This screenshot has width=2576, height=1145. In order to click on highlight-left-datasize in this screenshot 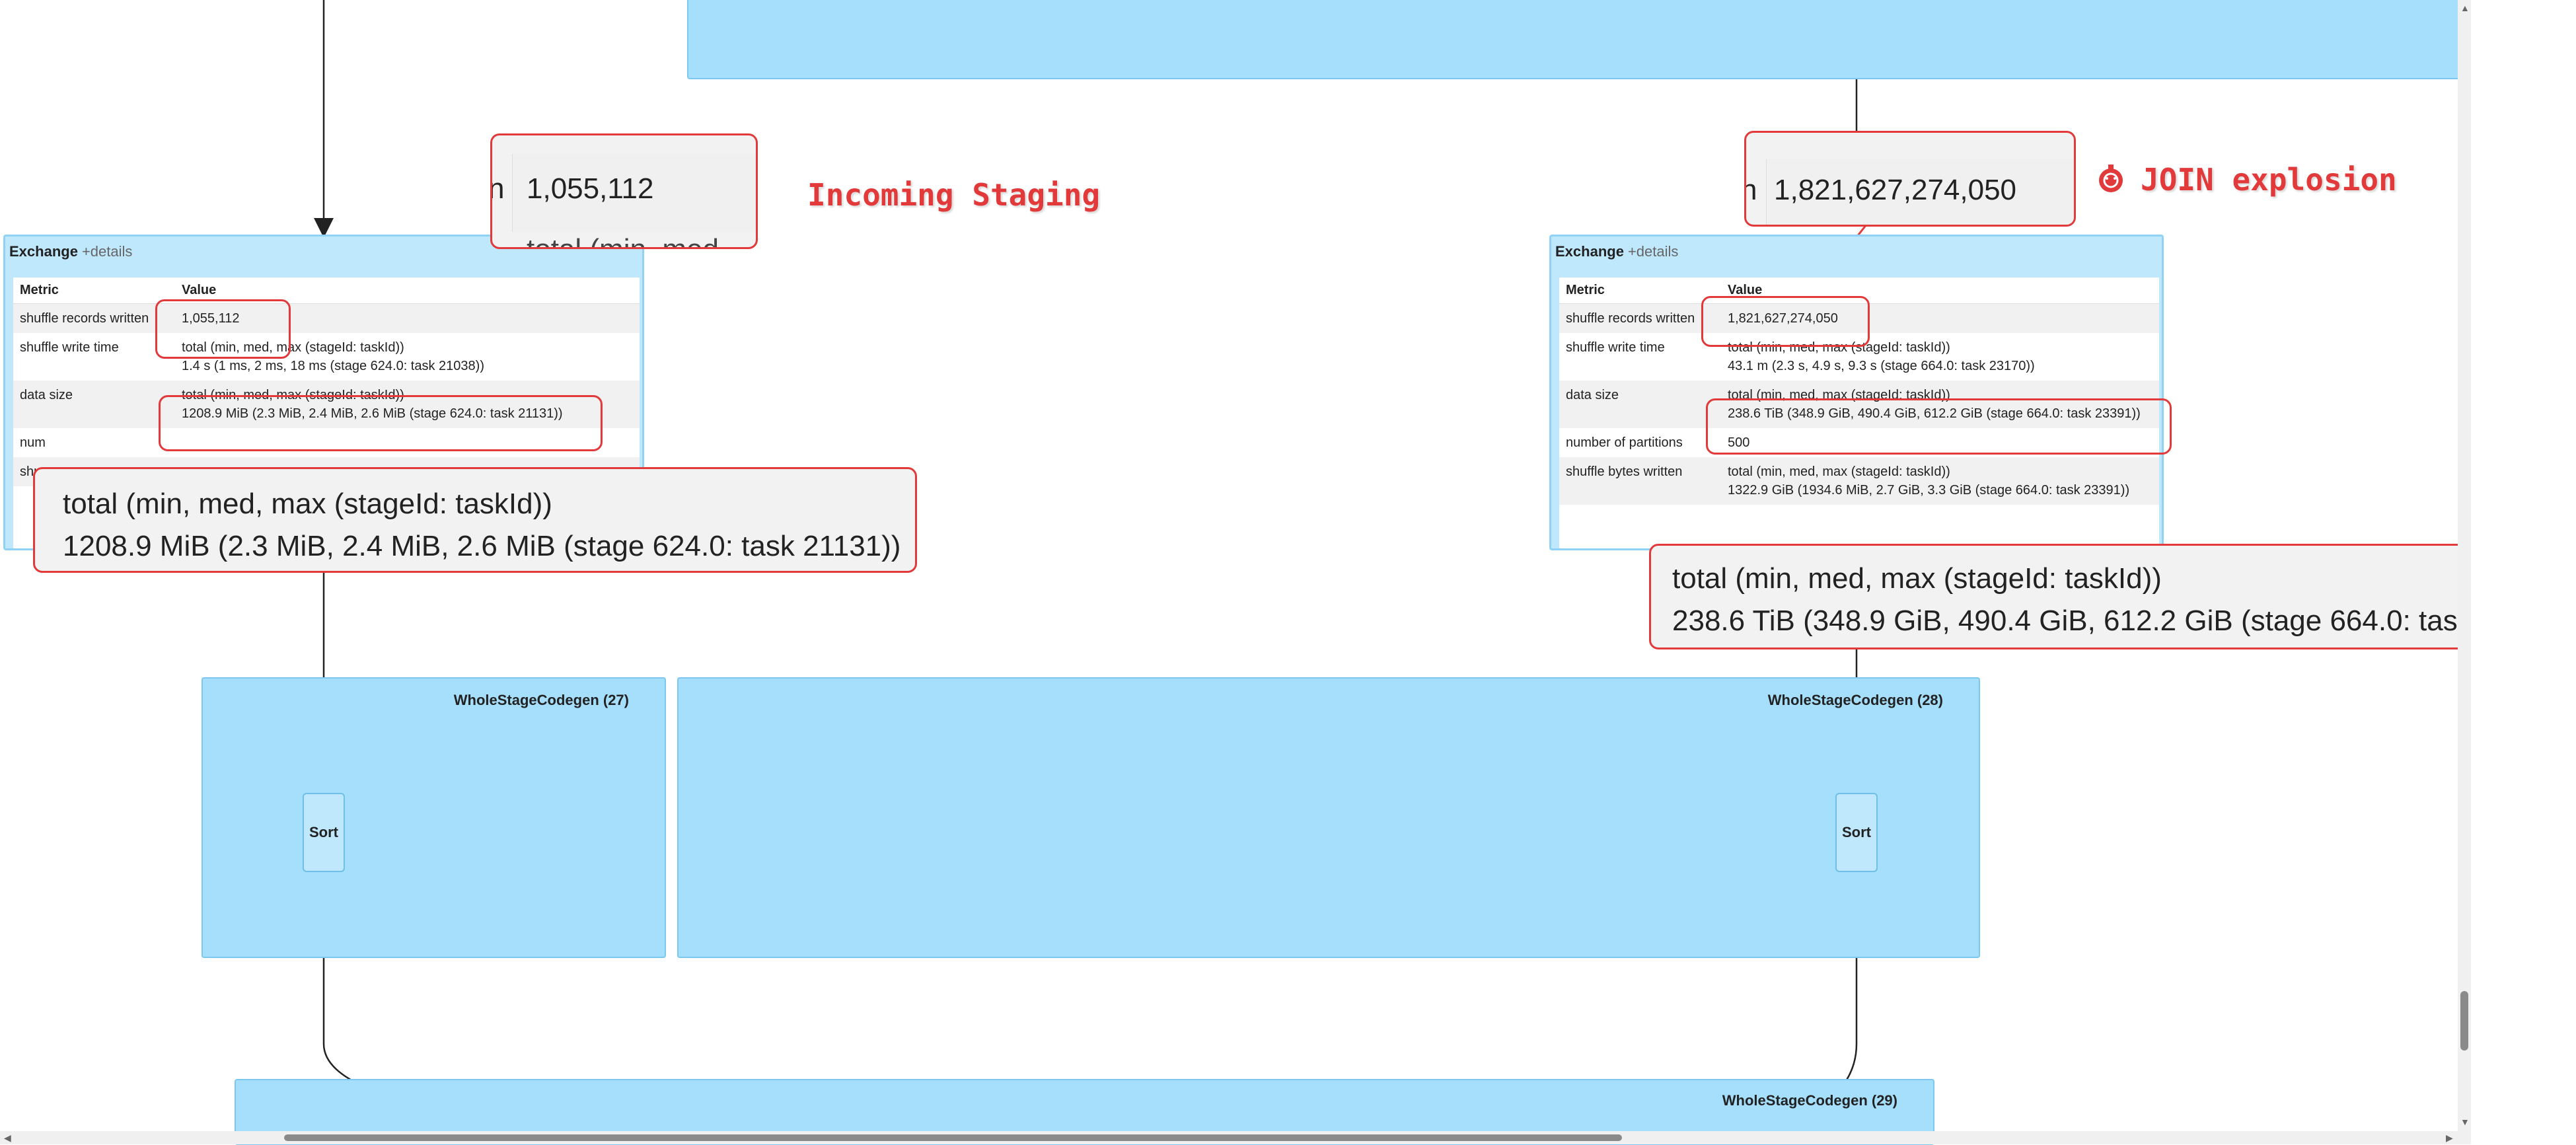, I will do `click(381, 423)`.